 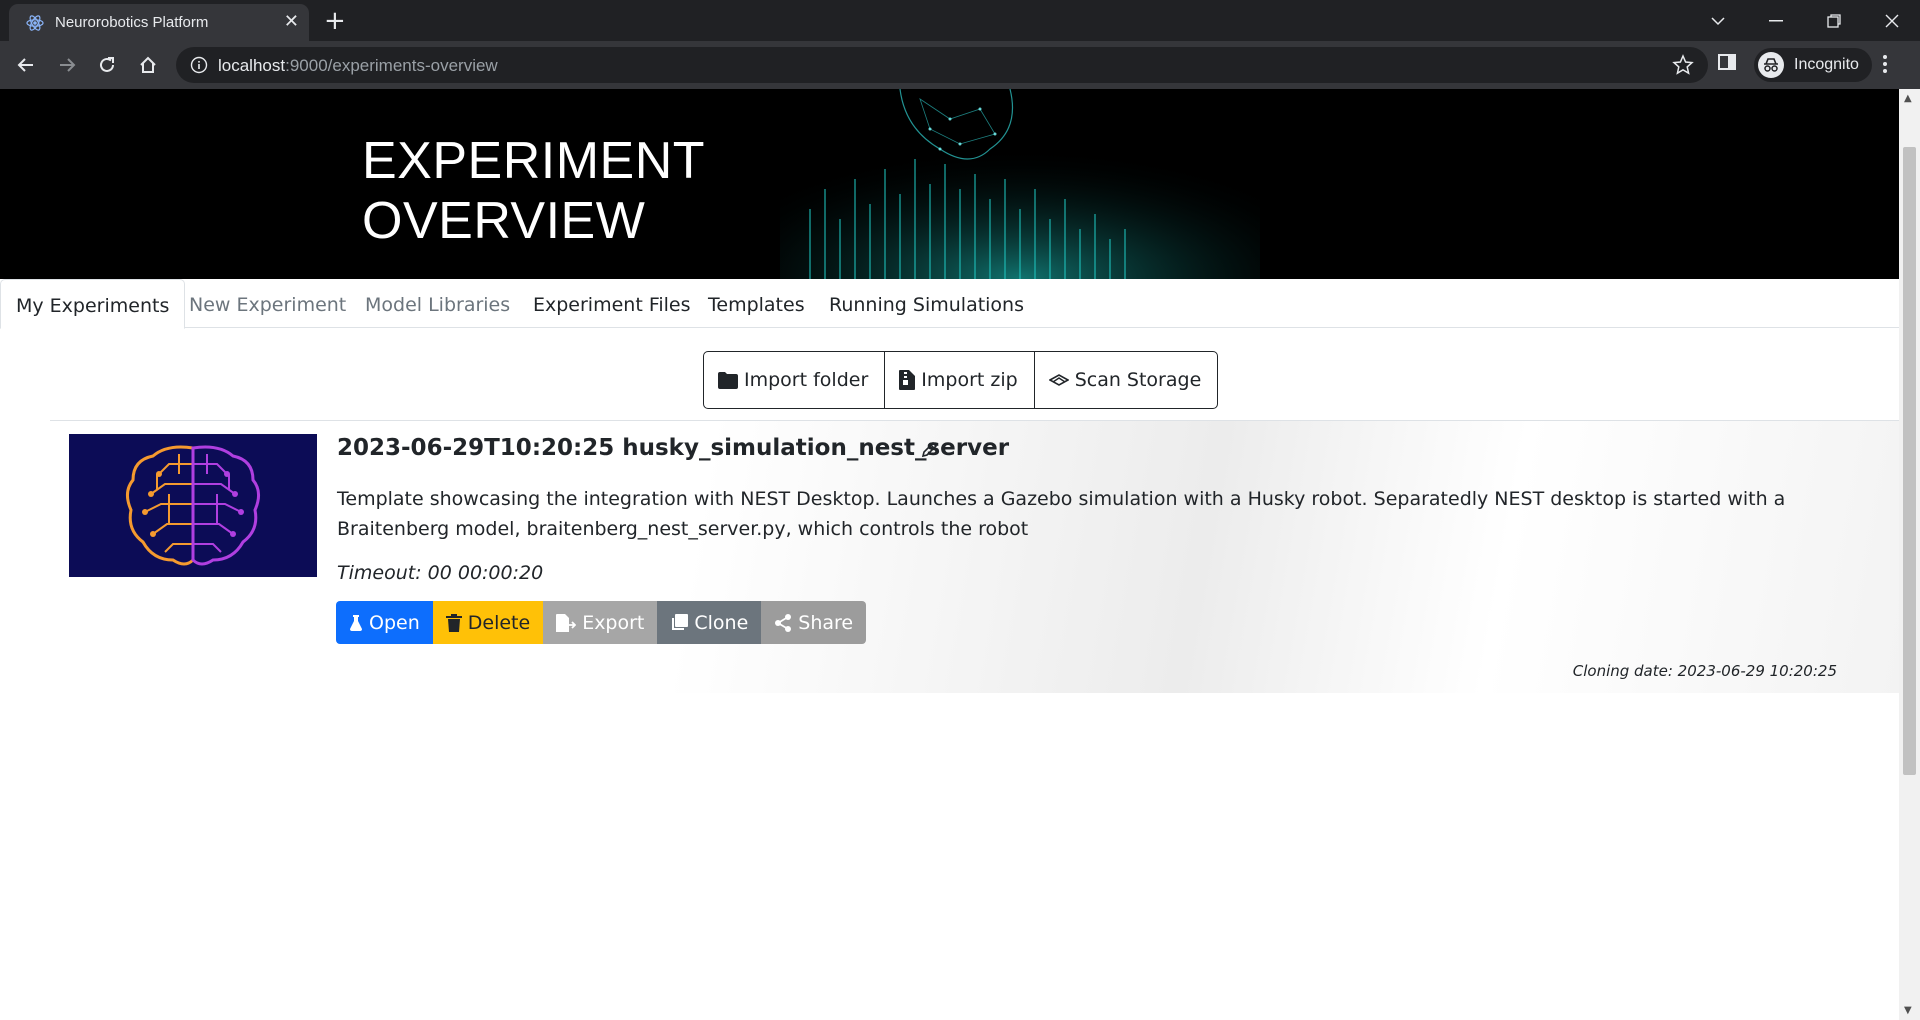 What do you see at coordinates (1683, 65) in the screenshot?
I see `bookmark-star-icon` at bounding box center [1683, 65].